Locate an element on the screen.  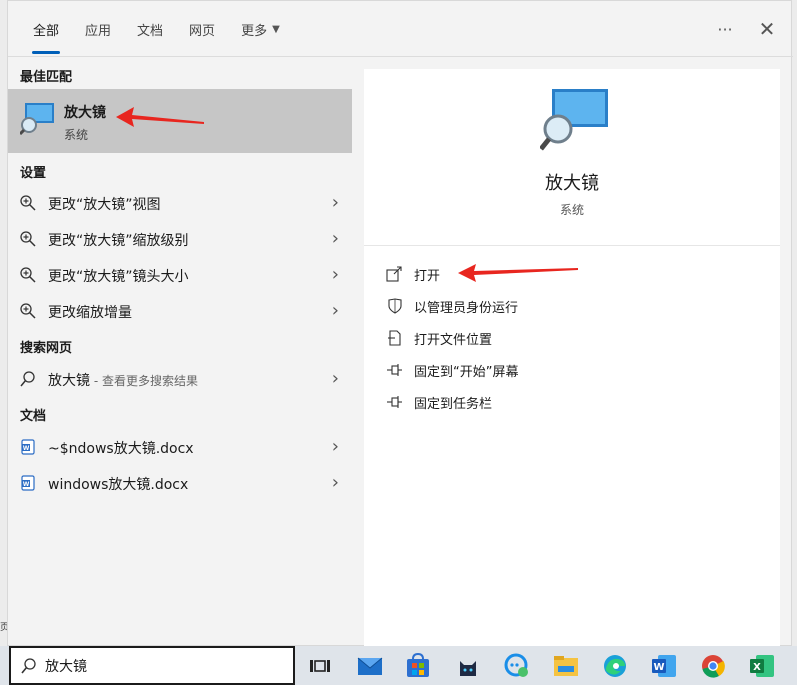
background-window-edge: 页 is located at coordinates (5, 628).